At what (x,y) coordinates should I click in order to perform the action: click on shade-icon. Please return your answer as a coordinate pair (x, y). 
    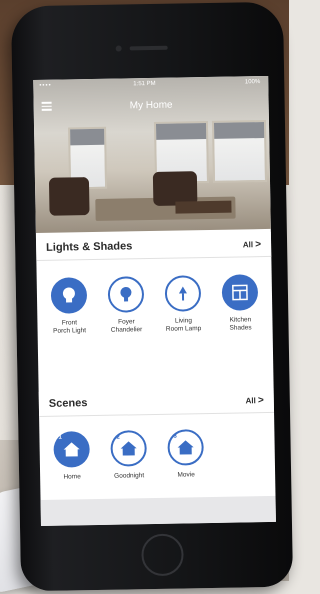
    Looking at the image, I should click on (240, 292).